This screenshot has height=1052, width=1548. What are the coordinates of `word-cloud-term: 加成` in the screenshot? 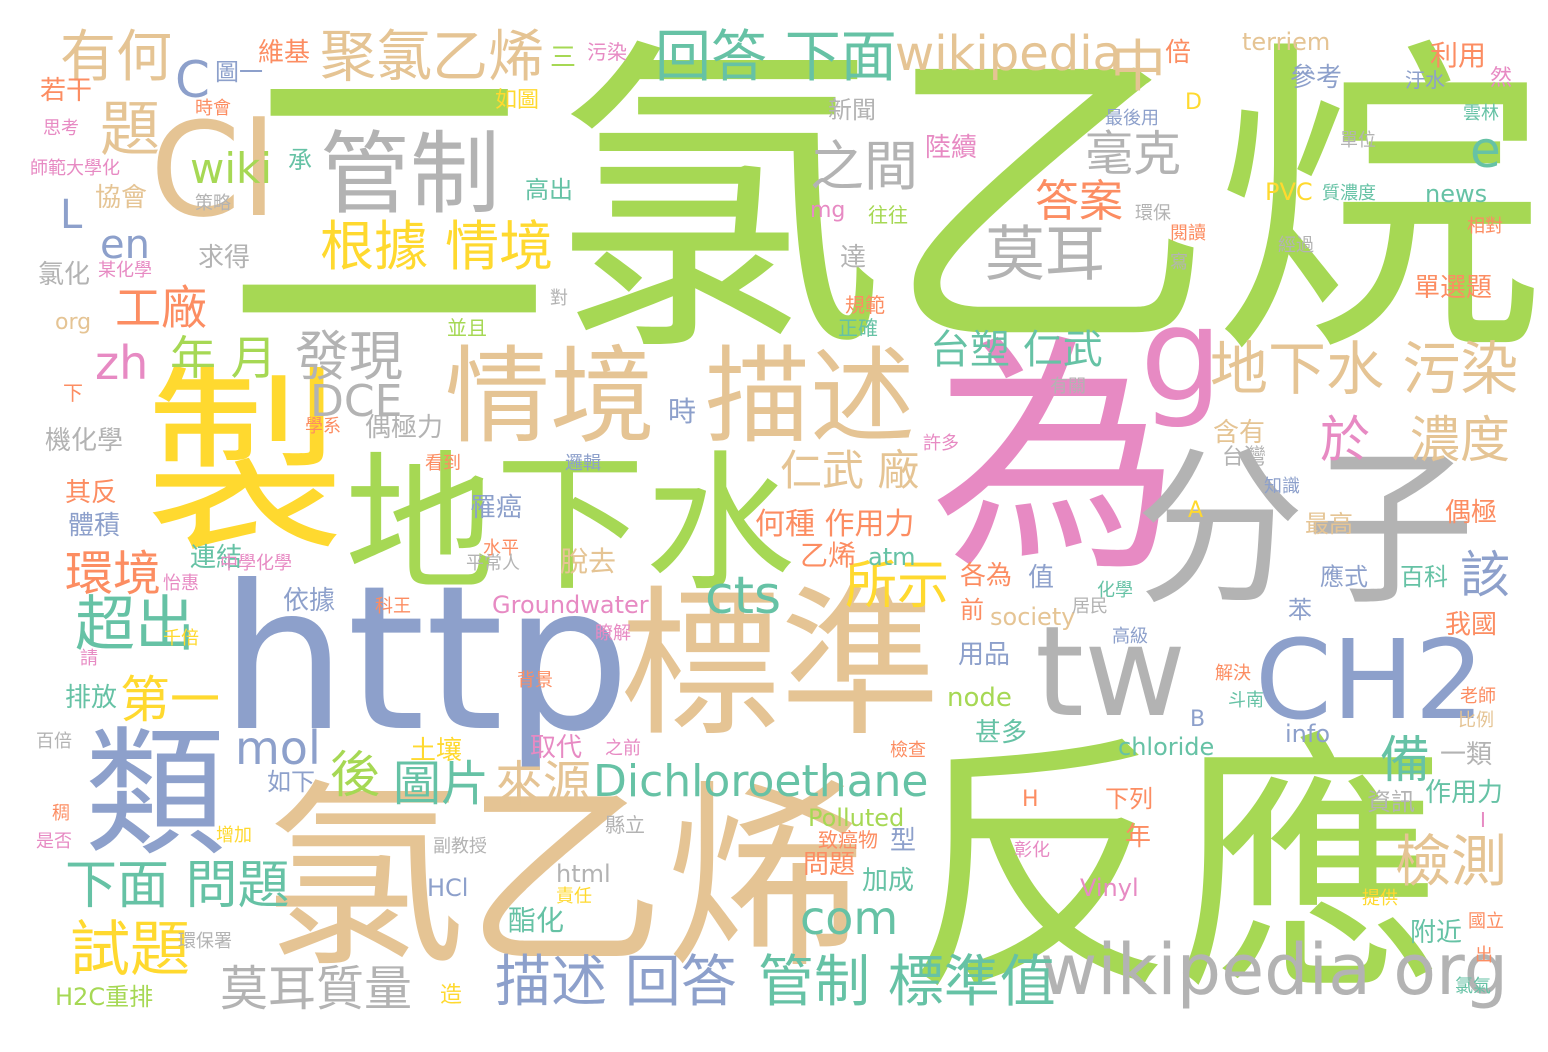 It's located at (888, 881).